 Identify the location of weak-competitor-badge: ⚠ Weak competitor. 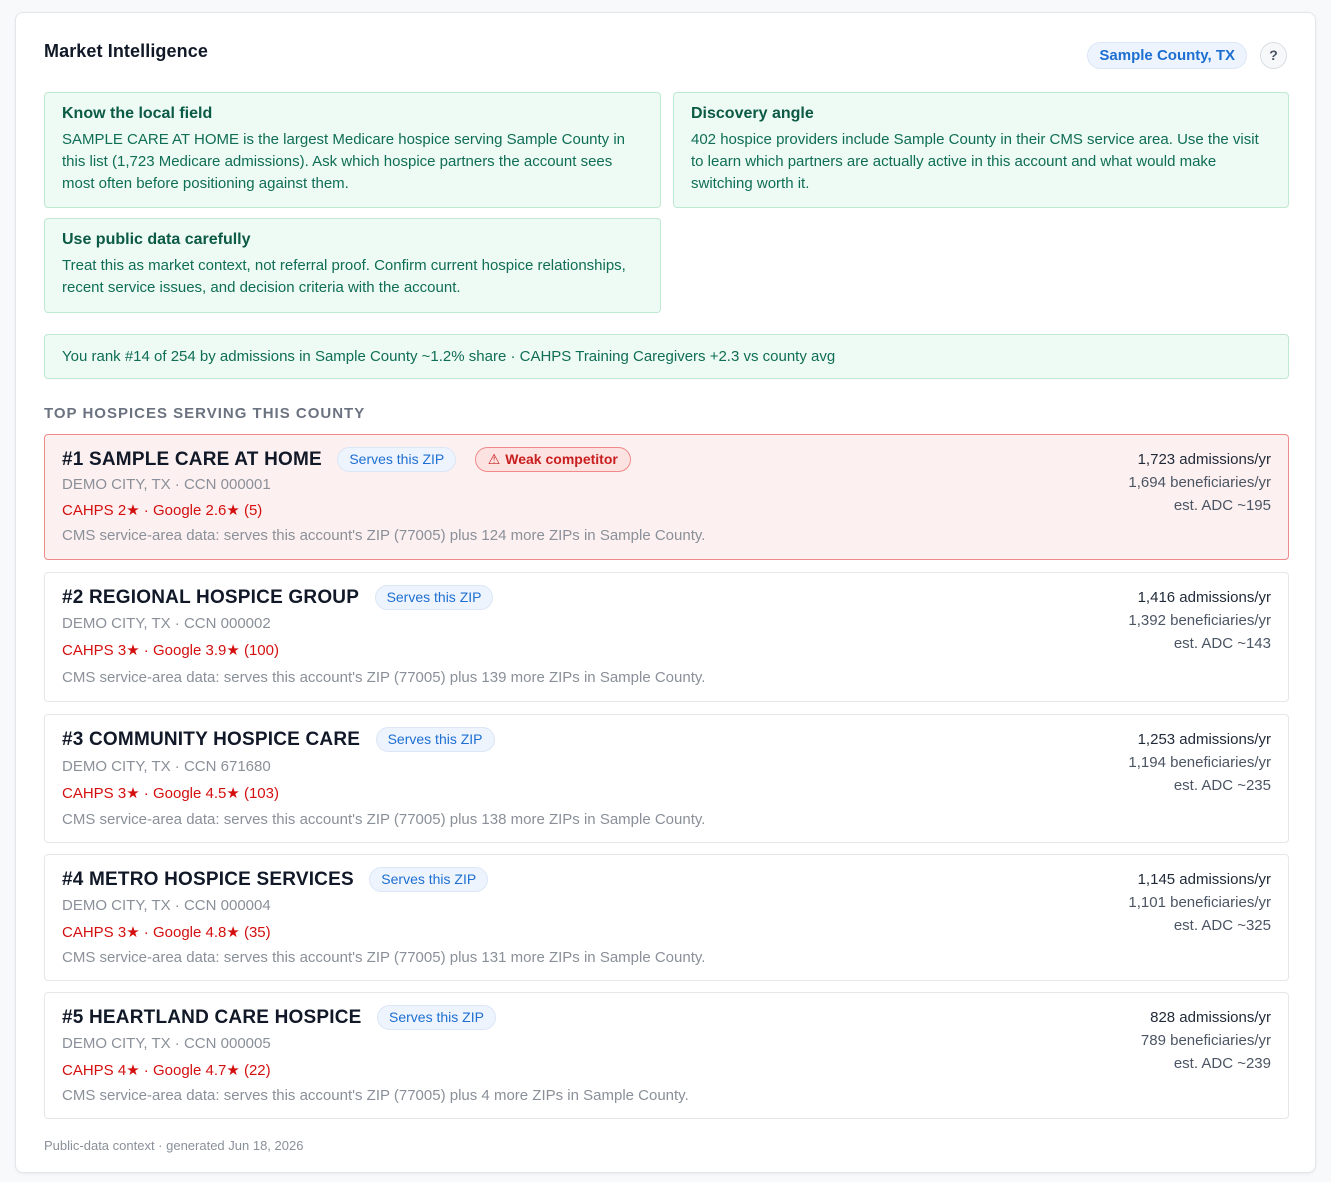
(552, 459).